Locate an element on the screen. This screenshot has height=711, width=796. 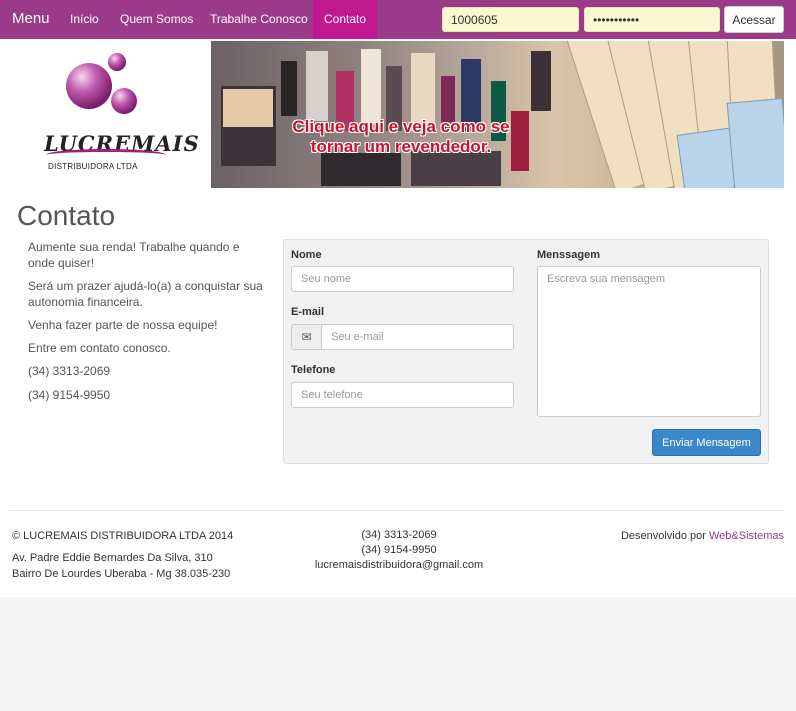
footer-developer: Desenvolvido por Web&Sistemas is located at coordinates (672, 536).